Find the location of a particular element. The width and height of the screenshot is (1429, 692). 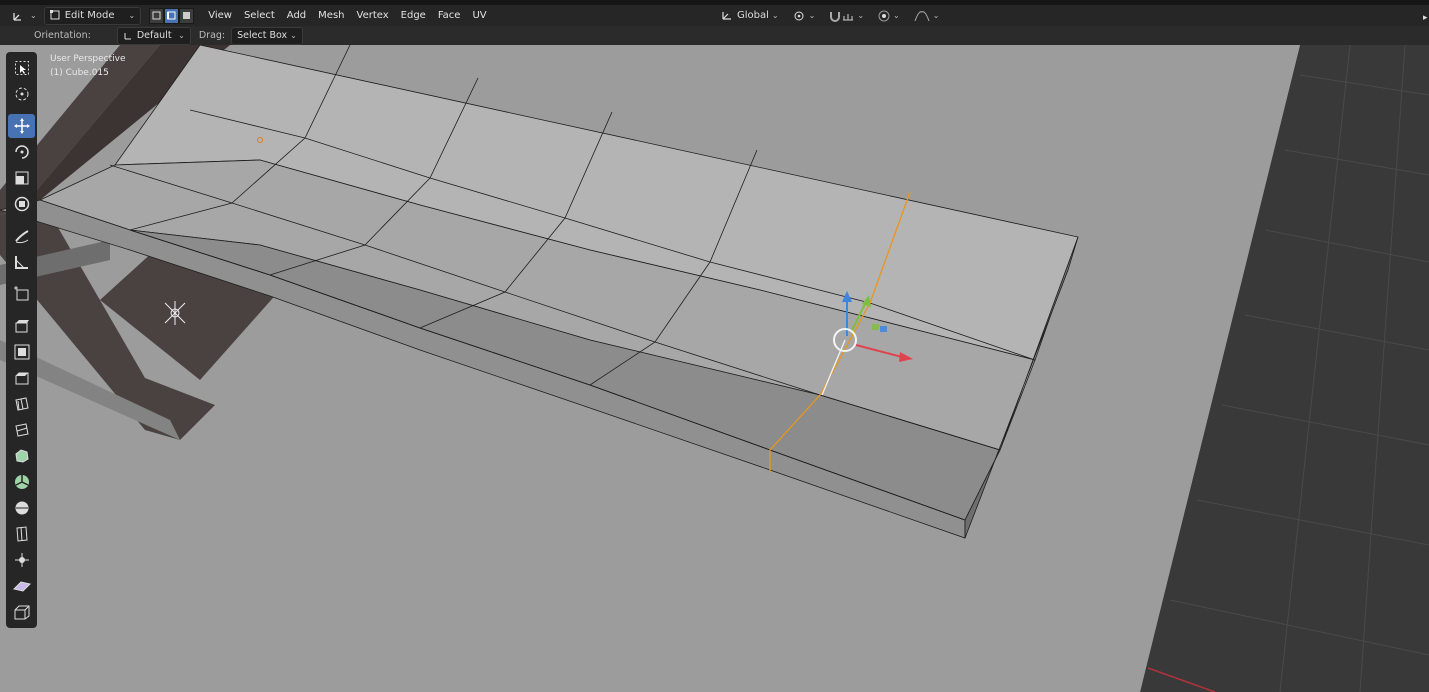

shrink-fatten-icon is located at coordinates (21, 560).